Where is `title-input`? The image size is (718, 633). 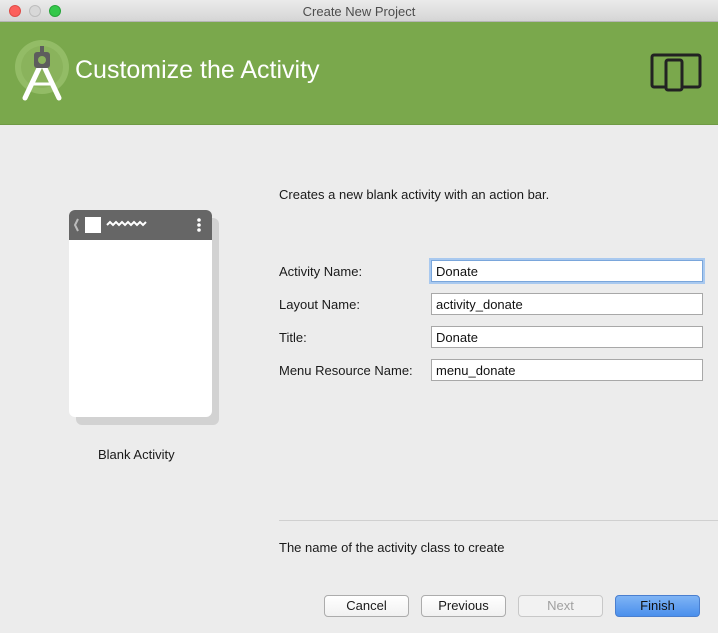
title-input is located at coordinates (567, 337).